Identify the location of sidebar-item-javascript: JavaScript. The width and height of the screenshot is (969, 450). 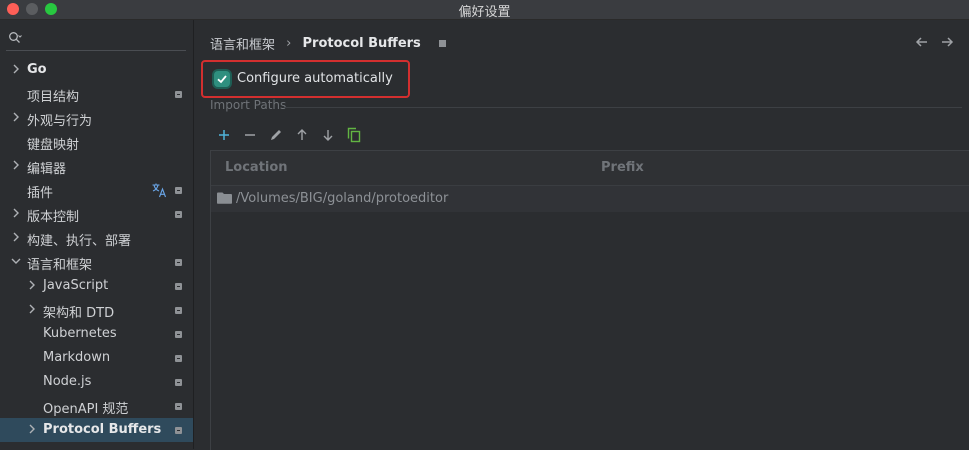
(96, 286).